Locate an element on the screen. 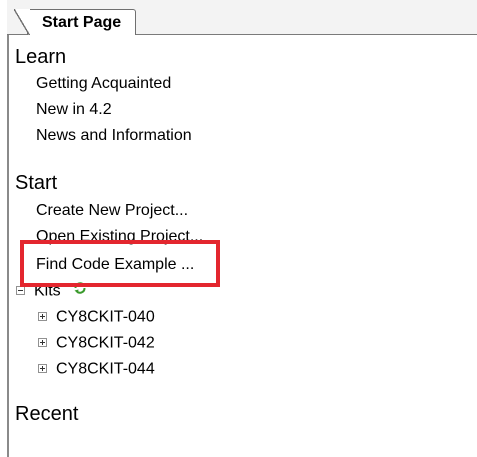 The height and width of the screenshot is (457, 477). link-getting-acquainted: Getting Acquainted is located at coordinates (103, 84).